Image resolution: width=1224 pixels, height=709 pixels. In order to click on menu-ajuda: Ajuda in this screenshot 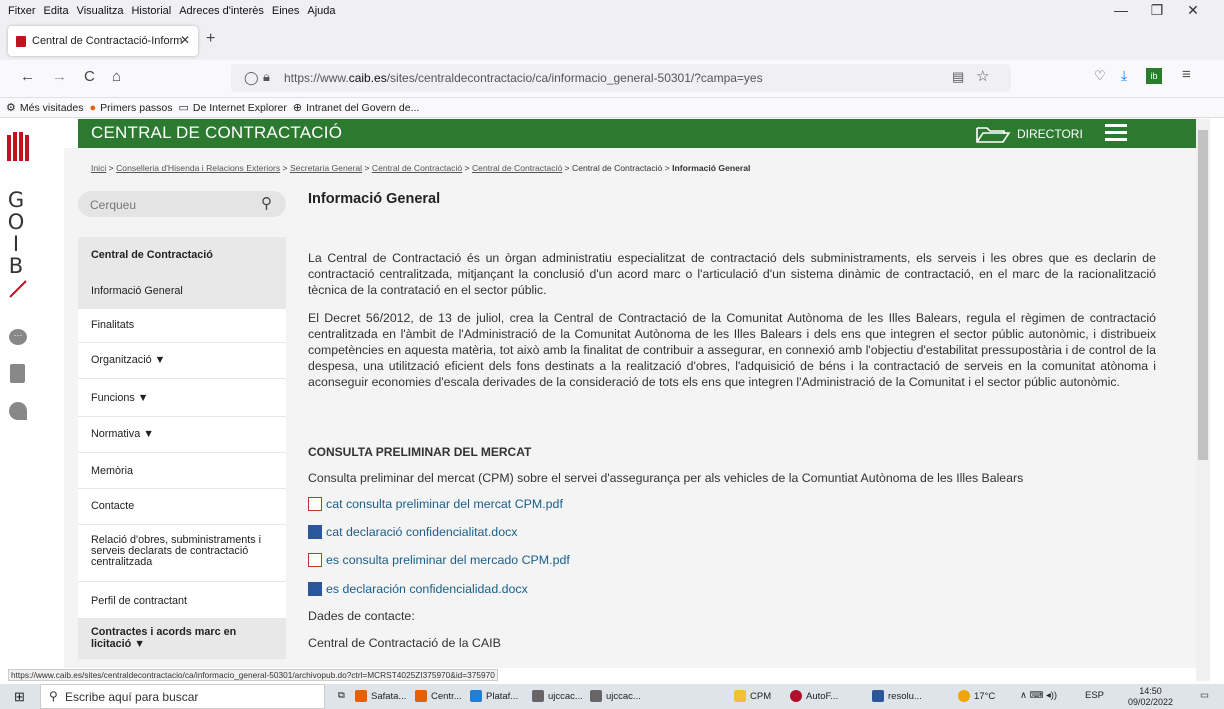, I will do `click(321, 11)`.